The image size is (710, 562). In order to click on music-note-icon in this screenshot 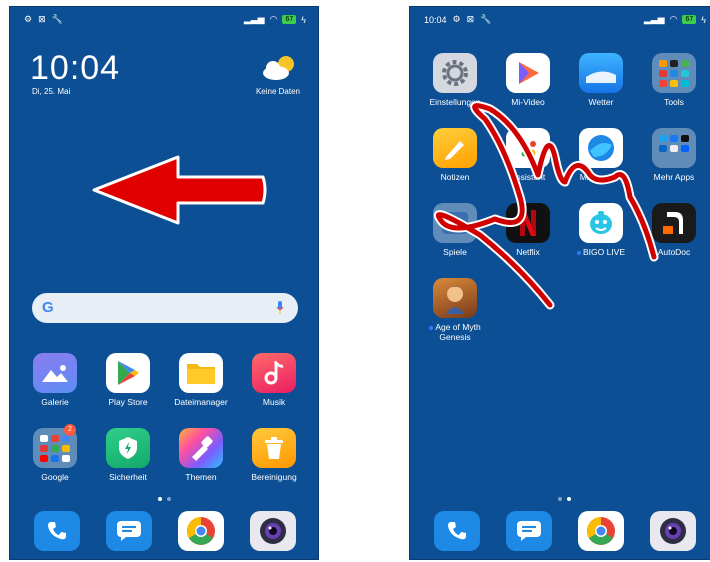, I will do `click(274, 373)`.